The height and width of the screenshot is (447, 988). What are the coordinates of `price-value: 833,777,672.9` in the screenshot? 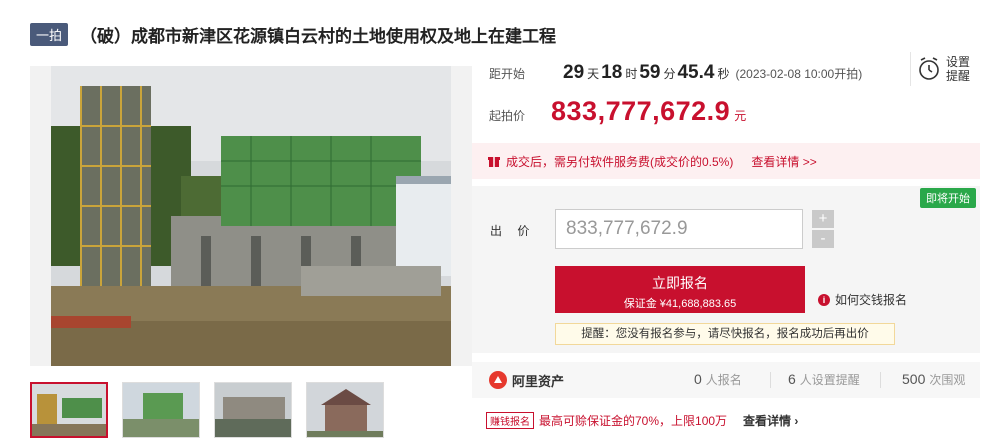 It's located at (641, 111).